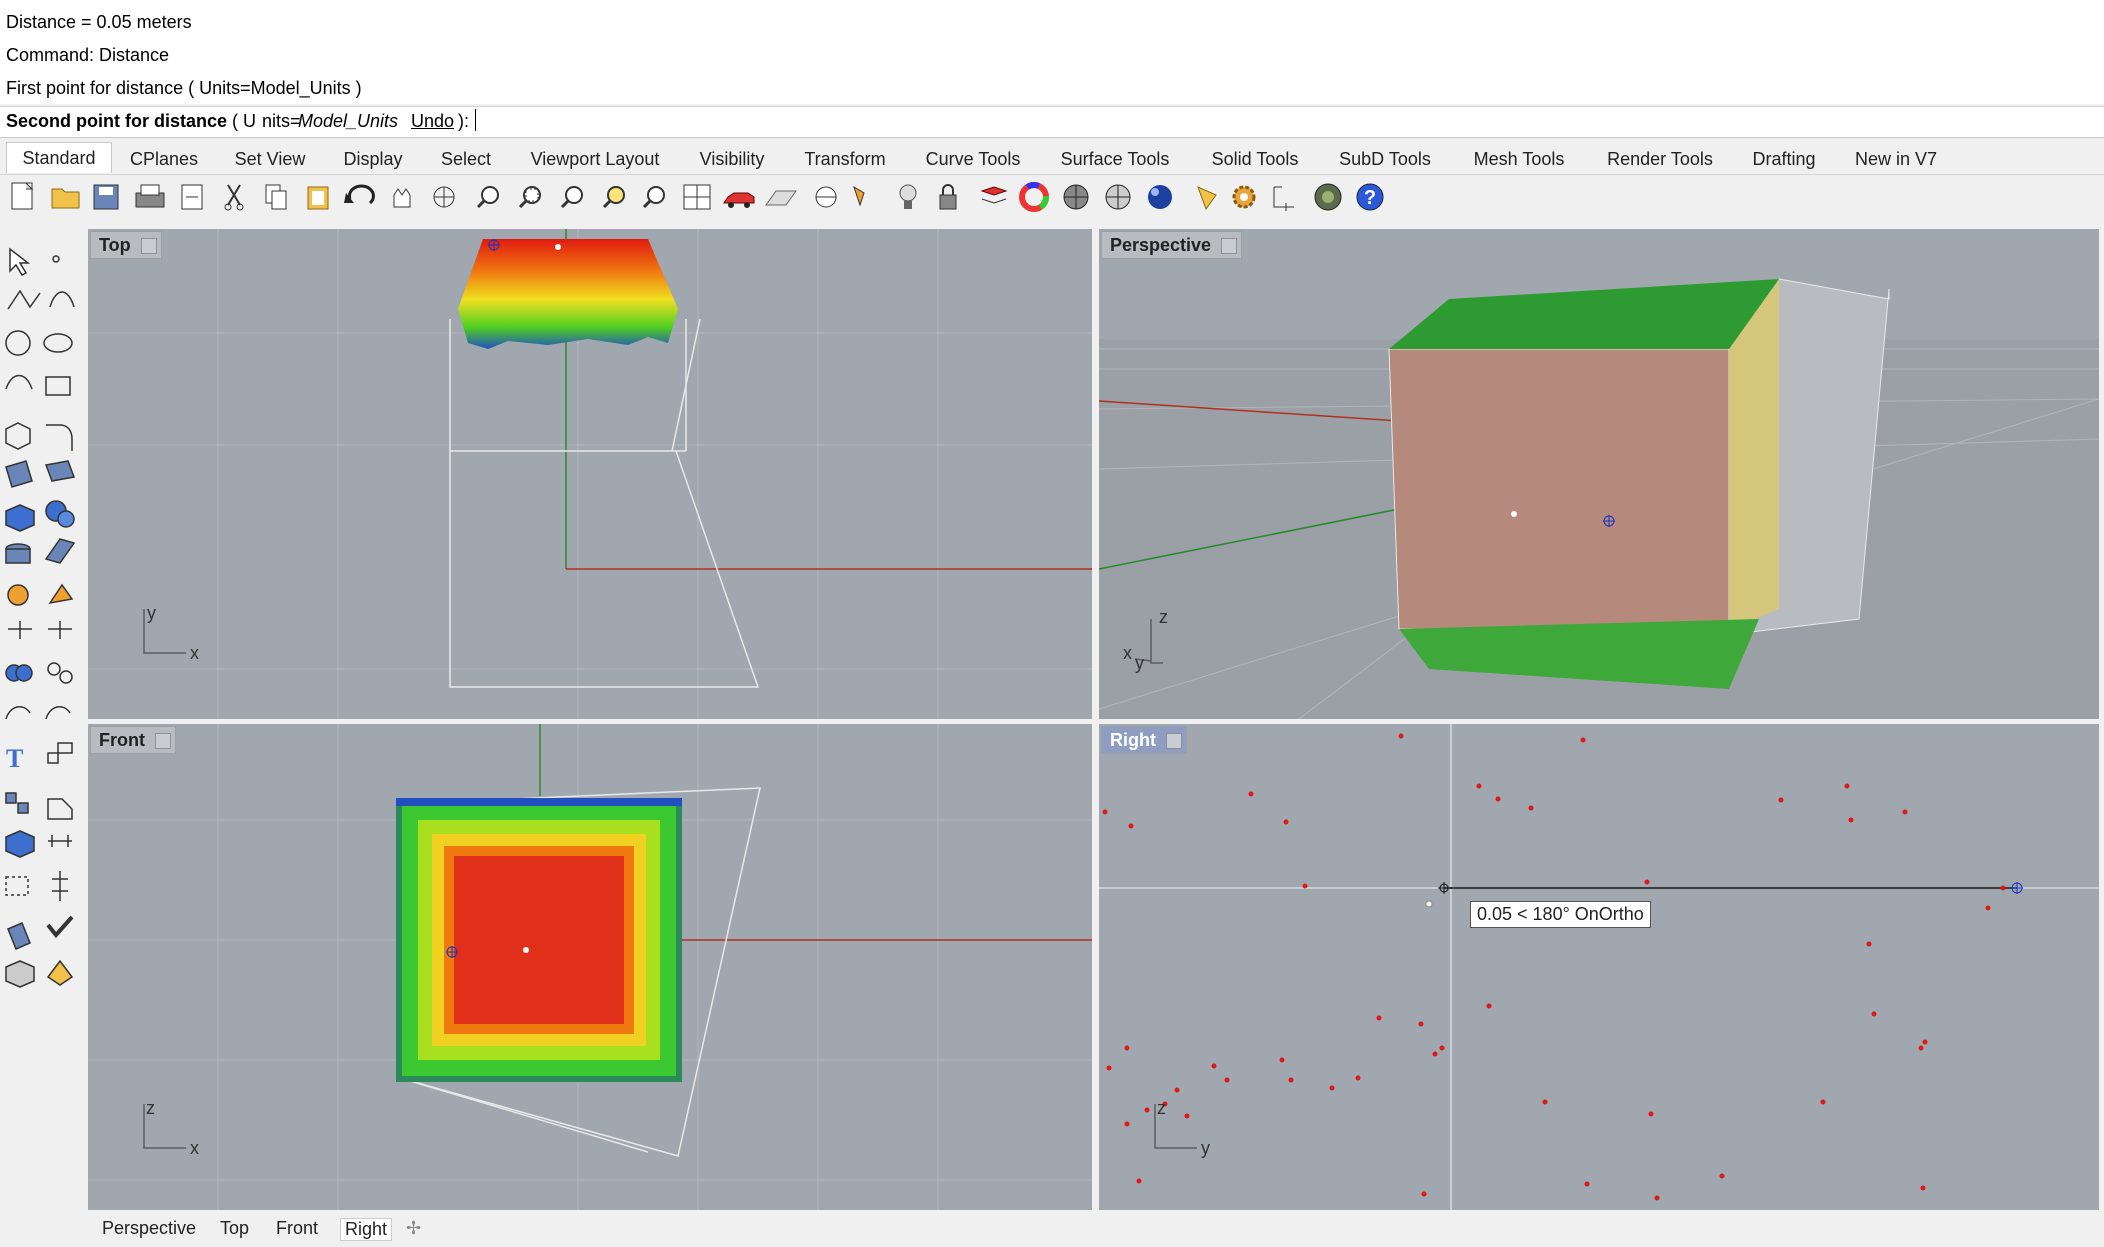 This screenshot has width=2104, height=1247. I want to click on dimensions-icon, so click(1283, 198).